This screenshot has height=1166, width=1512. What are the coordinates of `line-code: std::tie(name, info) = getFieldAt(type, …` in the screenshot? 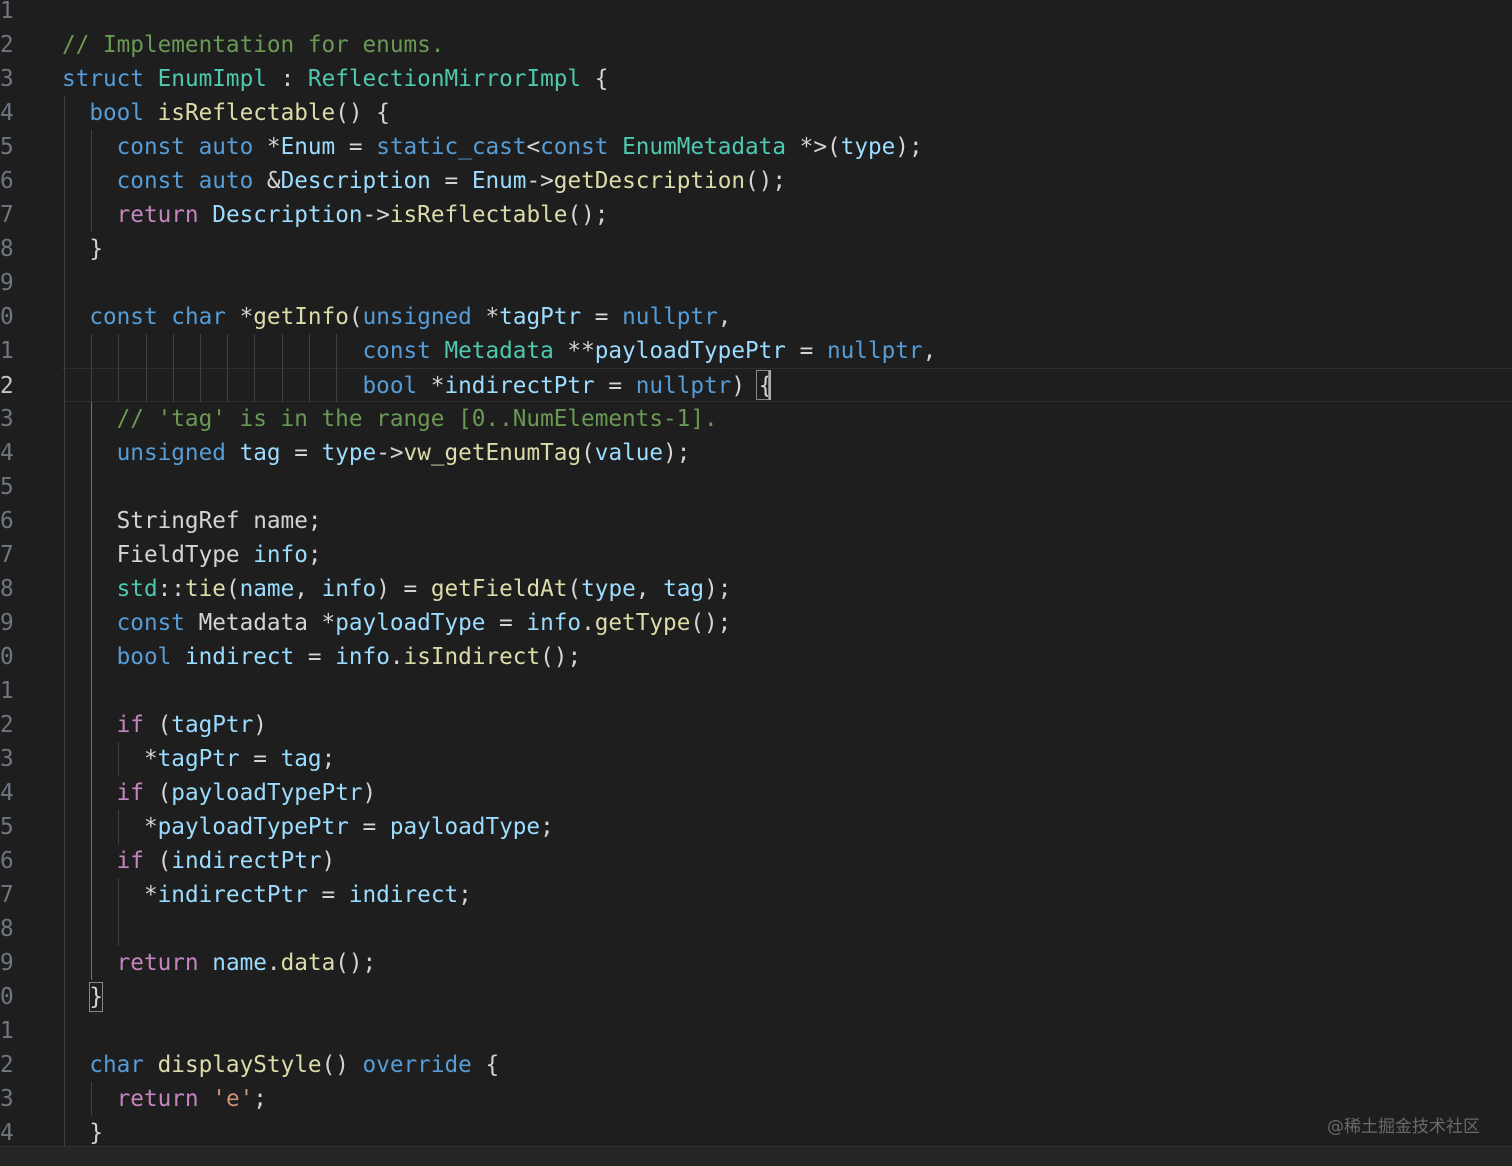 It's located at (397, 589).